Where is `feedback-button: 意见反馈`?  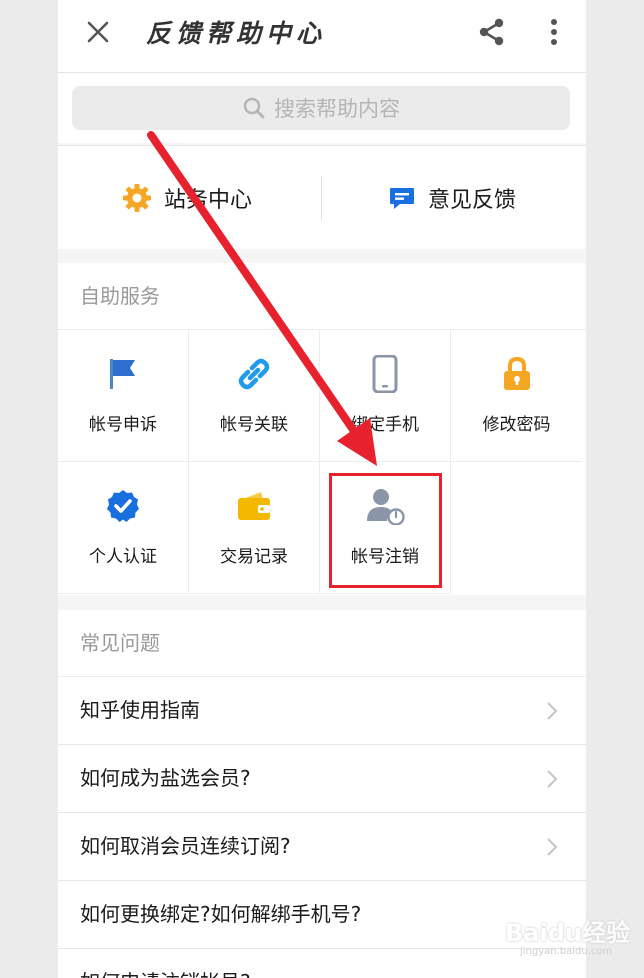
feedback-button: 意见反馈 is located at coordinates (452, 197).